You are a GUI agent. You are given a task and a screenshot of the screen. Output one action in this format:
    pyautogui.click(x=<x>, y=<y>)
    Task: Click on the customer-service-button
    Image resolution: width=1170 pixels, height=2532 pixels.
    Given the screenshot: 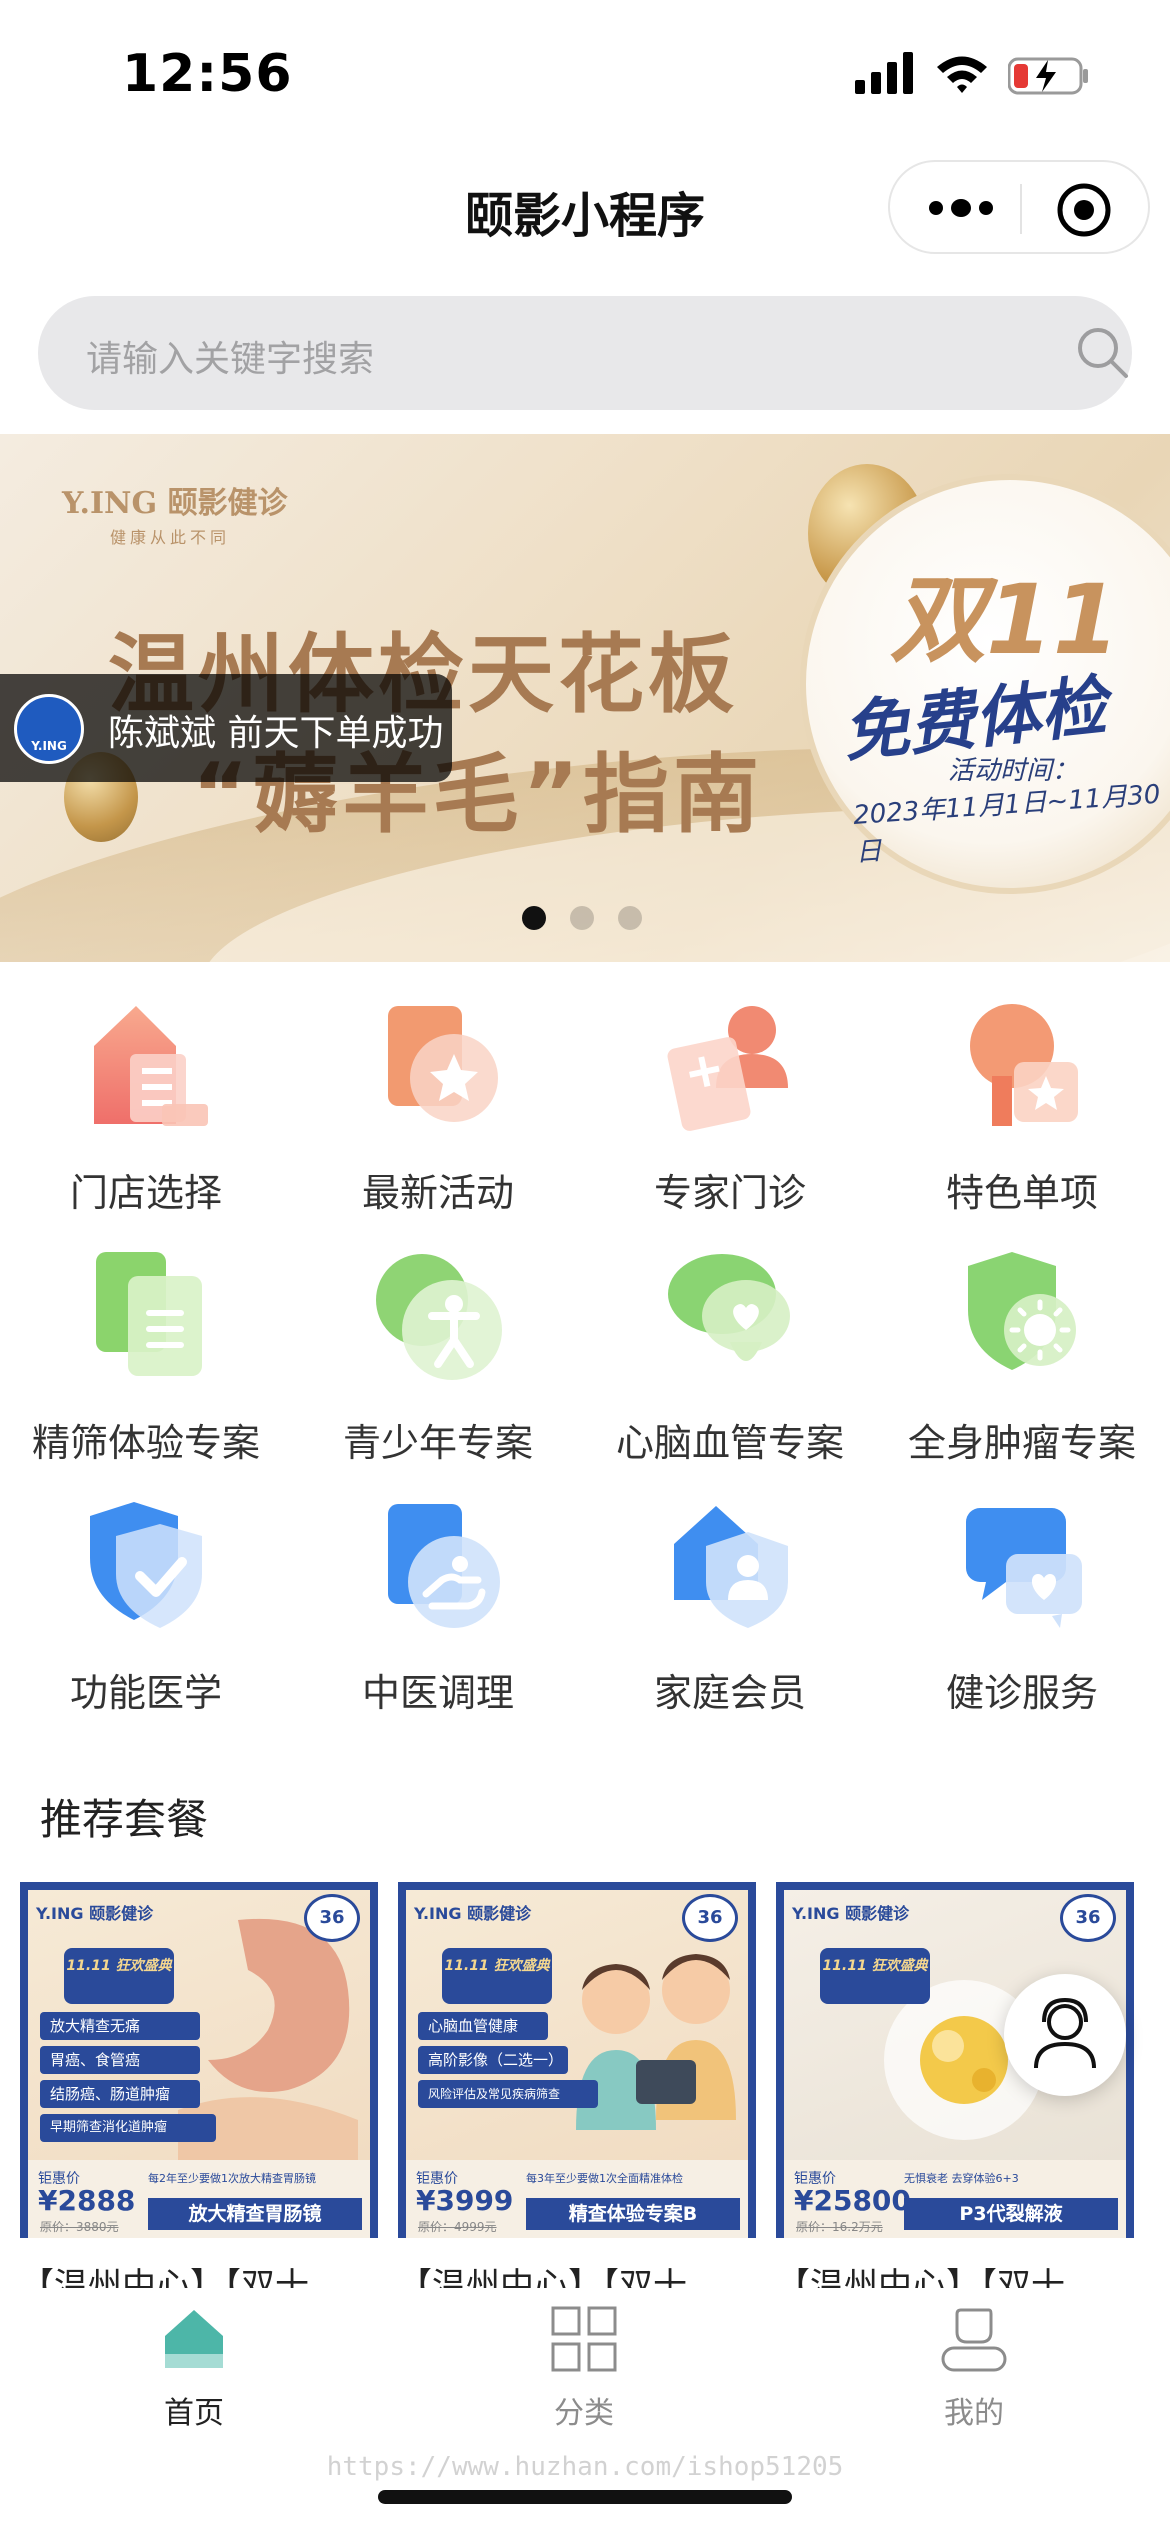 What is the action you would take?
    pyautogui.click(x=1065, y=2035)
    